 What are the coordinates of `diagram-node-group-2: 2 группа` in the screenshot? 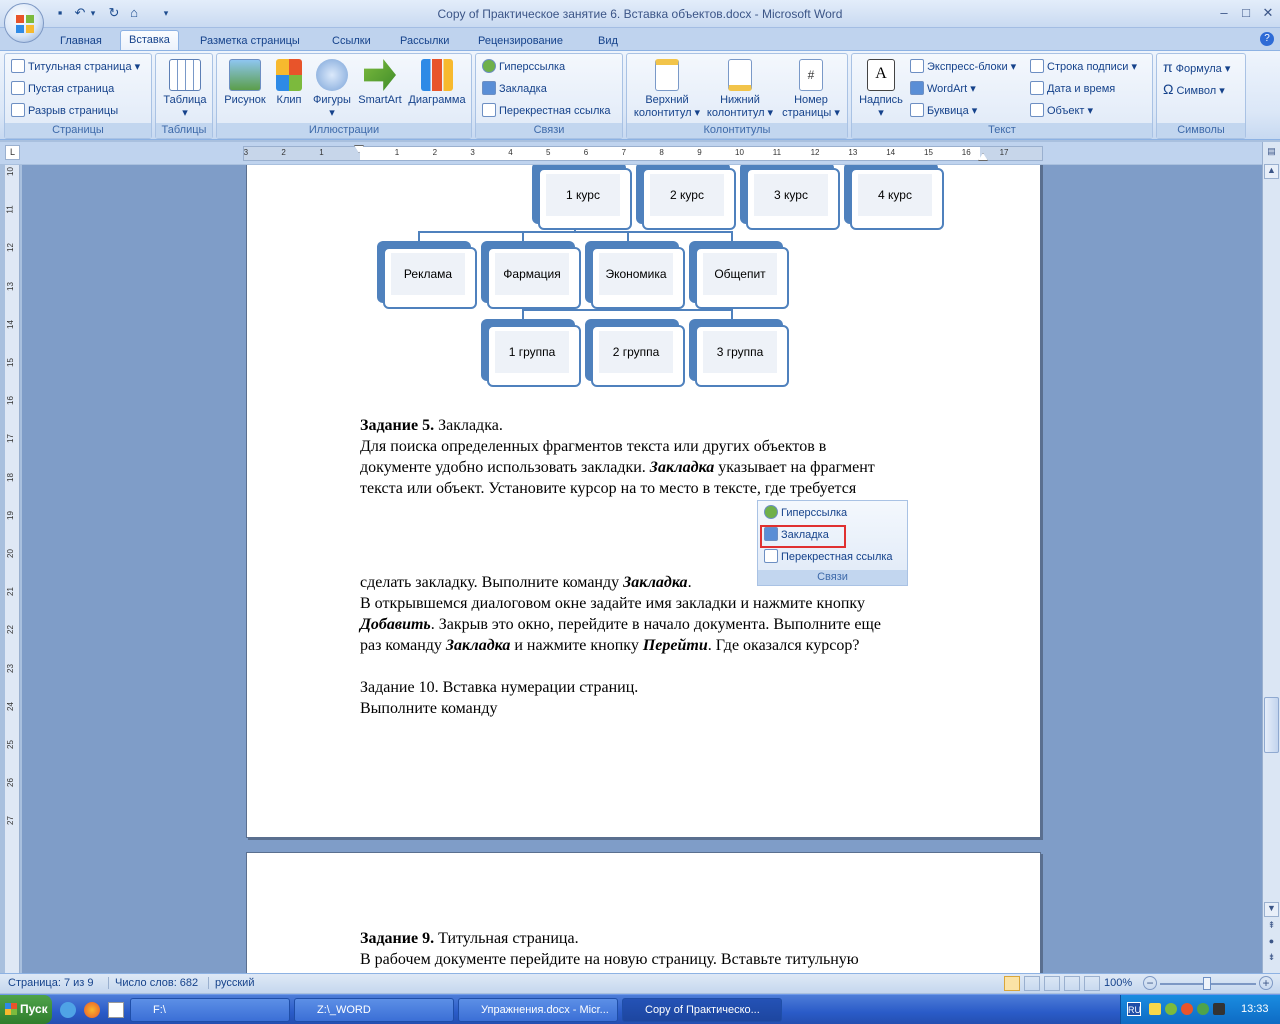 It's located at (635, 353).